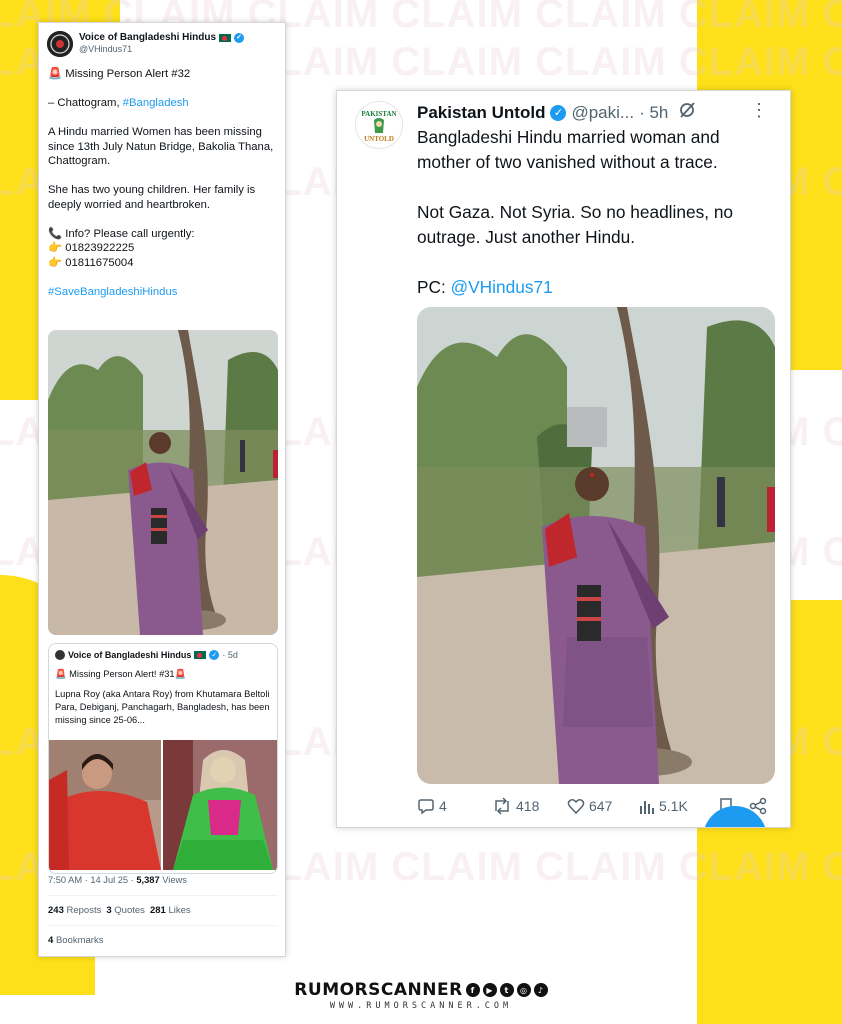  What do you see at coordinates (523, 990) in the screenshot?
I see `instagram-icon: ◎` at bounding box center [523, 990].